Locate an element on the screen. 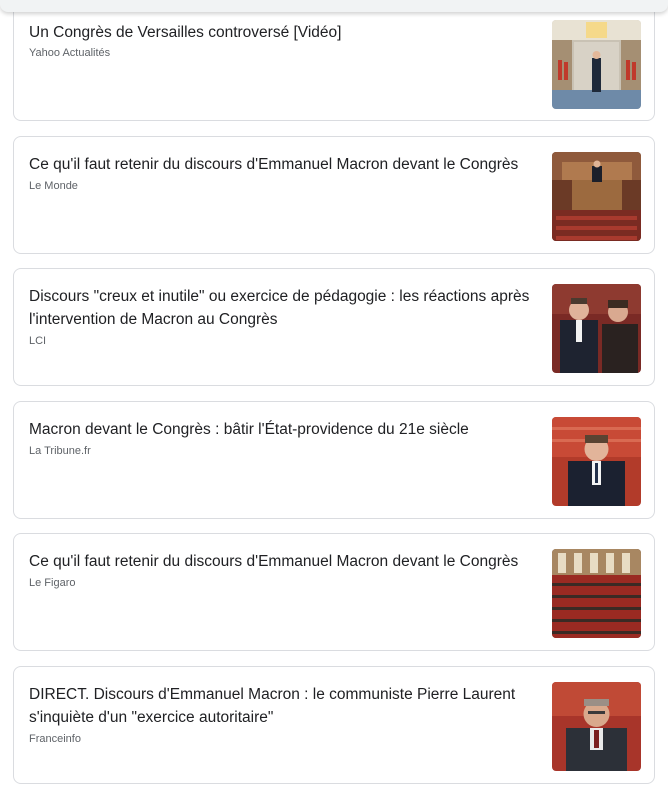 This screenshot has width=668, height=793. news-card-source: La Tribune.fr is located at coordinates (60, 451).